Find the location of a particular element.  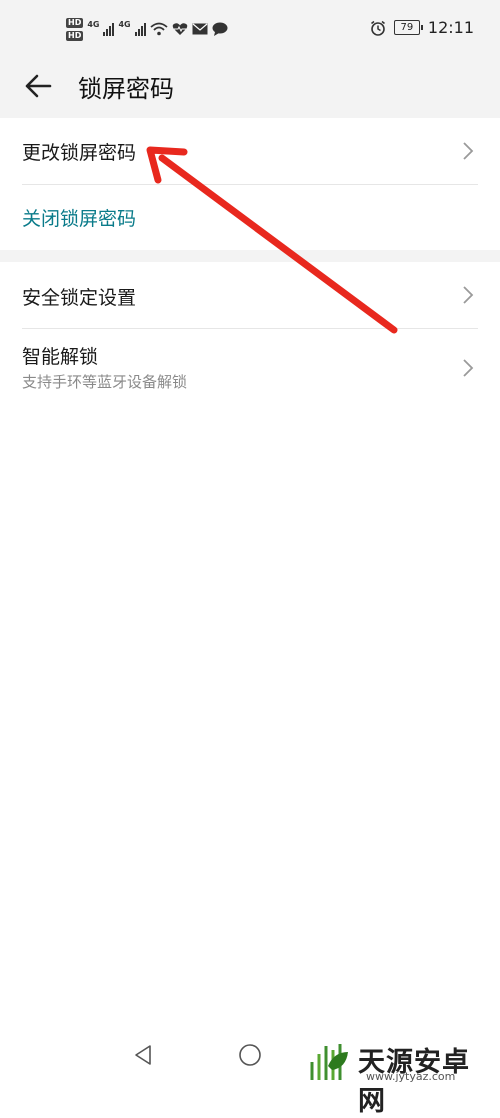

battery-icon: 79 is located at coordinates (408, 27).